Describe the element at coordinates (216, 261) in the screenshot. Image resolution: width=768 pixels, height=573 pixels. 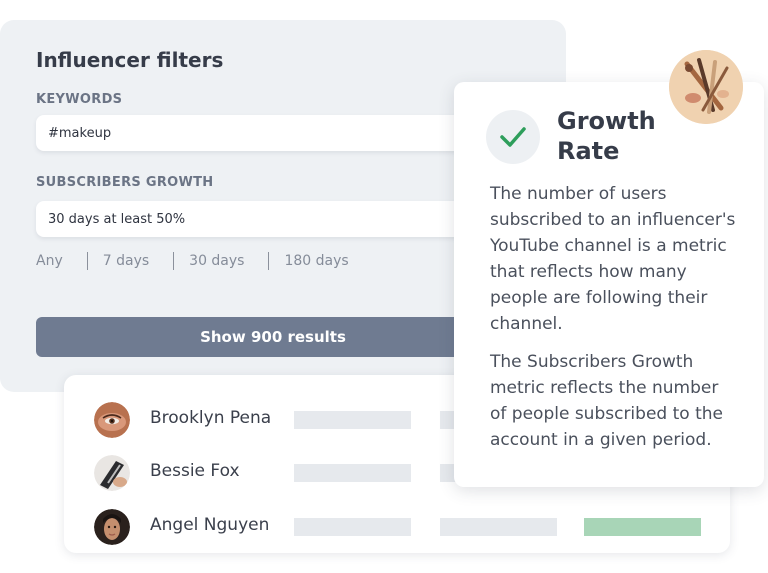
I see `period-option-30-days: 30 days` at that location.